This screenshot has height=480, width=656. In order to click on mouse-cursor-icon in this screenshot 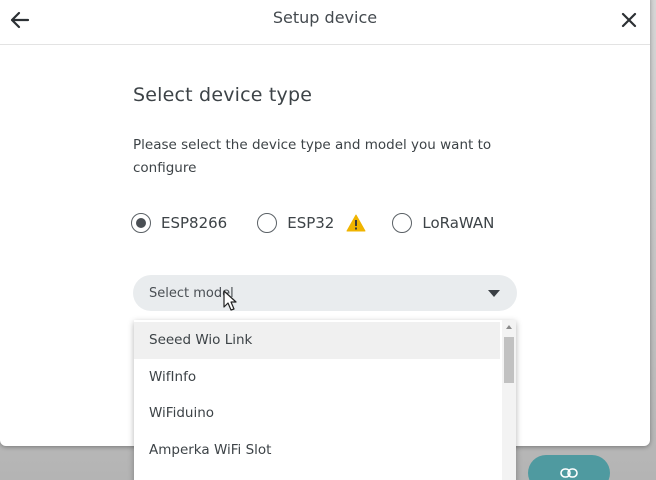, I will do `click(230, 300)`.